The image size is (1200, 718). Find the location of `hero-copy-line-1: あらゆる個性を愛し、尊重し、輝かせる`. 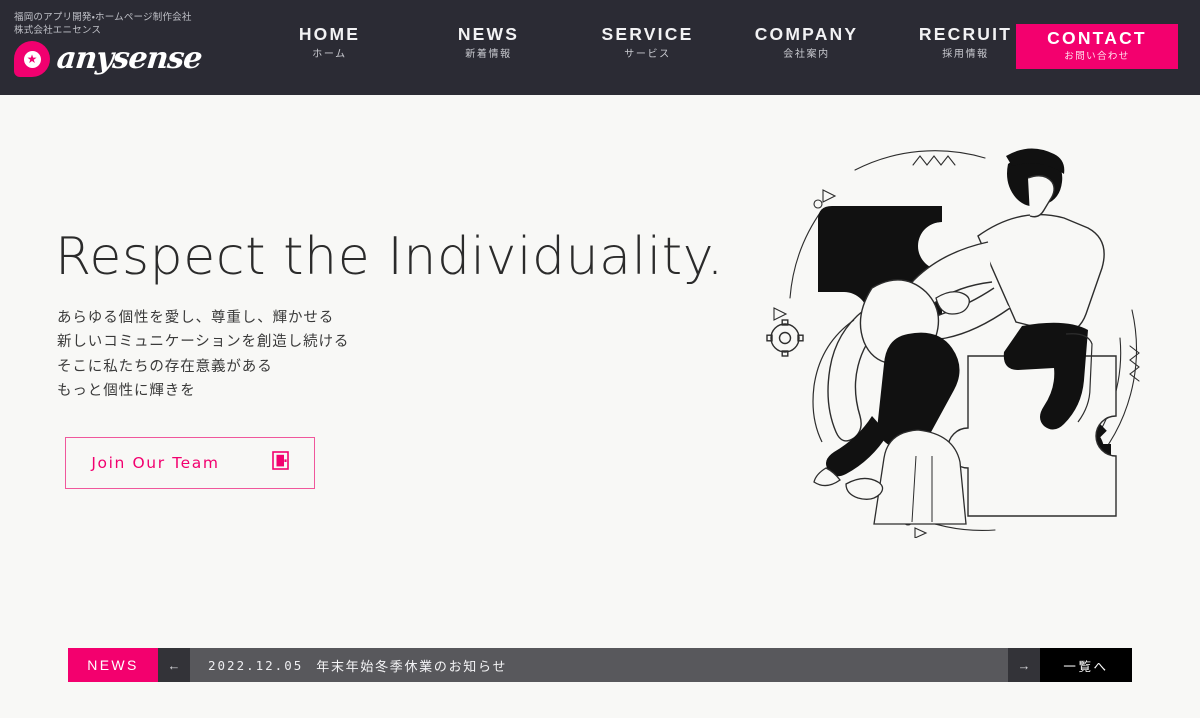

hero-copy-line-1: あらゆる個性を愛し、尊重し、輝かせる is located at coordinates (196, 318).